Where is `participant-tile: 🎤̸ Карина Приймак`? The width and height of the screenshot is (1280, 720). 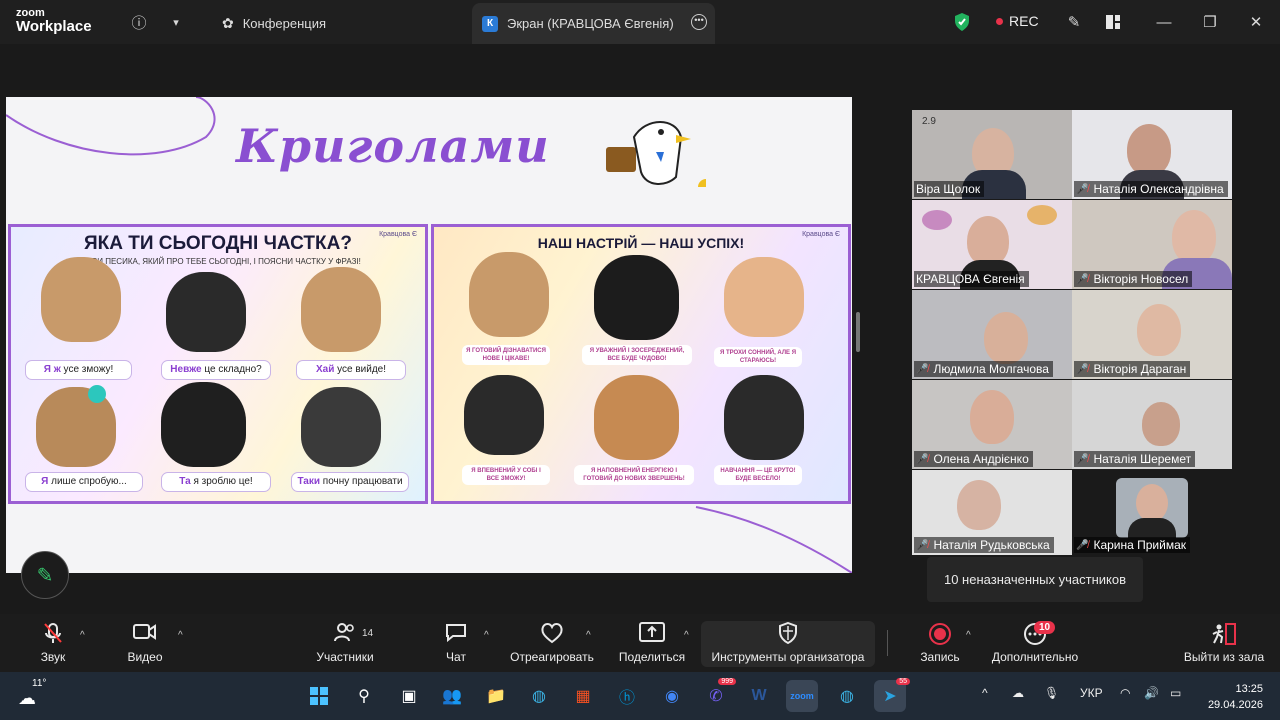 participant-tile: 🎤̸ Карина Приймак is located at coordinates (1152, 512).